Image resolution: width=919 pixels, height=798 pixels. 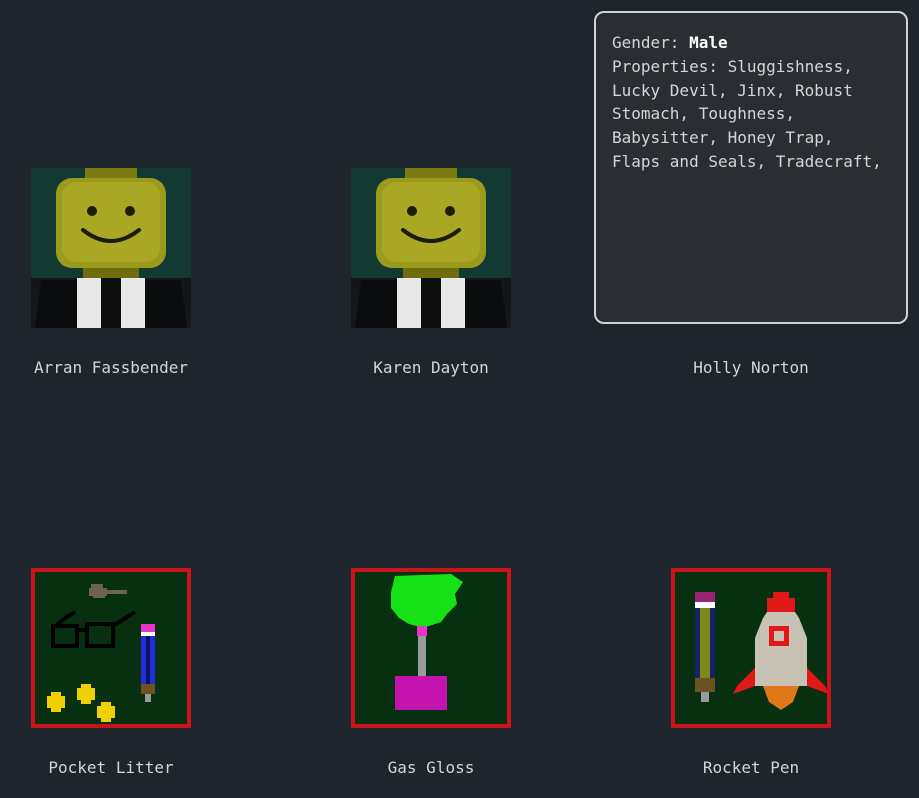 I want to click on glasses-key-pencil-coins-icon, so click(x=111, y=648).